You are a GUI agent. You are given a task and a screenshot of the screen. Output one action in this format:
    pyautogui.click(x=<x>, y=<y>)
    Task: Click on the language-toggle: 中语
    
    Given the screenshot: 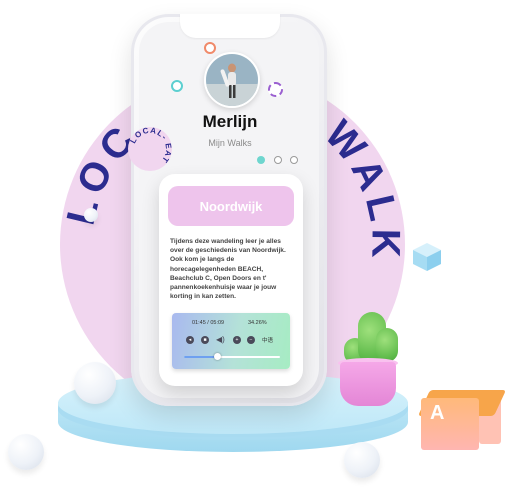 What is the action you would take?
    pyautogui.click(x=267, y=340)
    